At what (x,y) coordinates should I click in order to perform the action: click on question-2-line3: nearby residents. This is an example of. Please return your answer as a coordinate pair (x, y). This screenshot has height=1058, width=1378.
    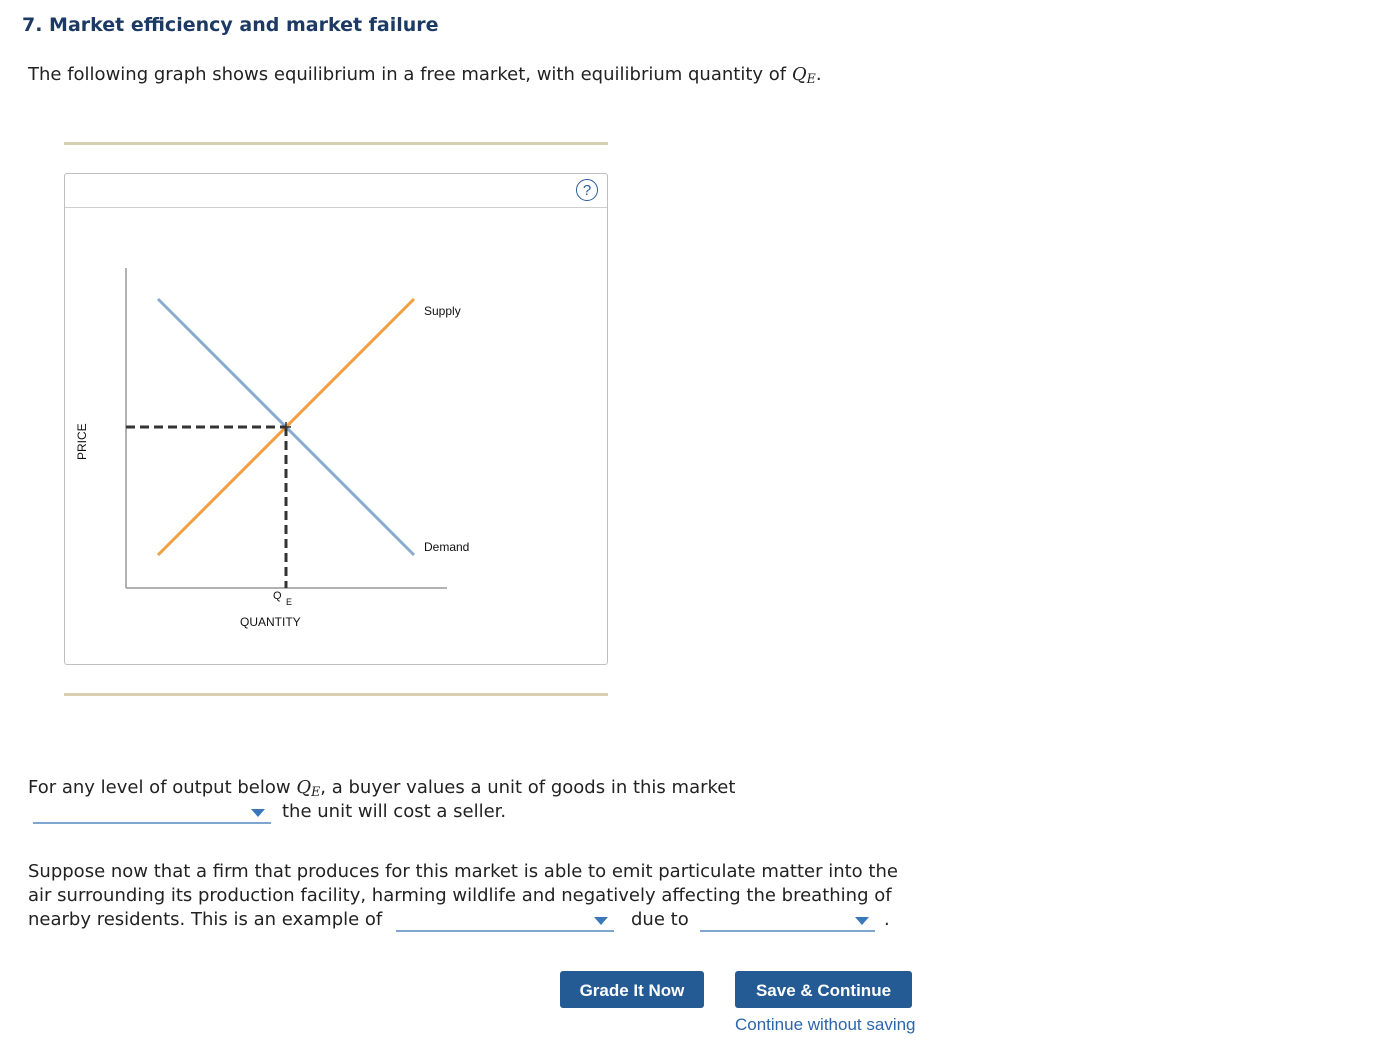
    Looking at the image, I should click on (205, 919).